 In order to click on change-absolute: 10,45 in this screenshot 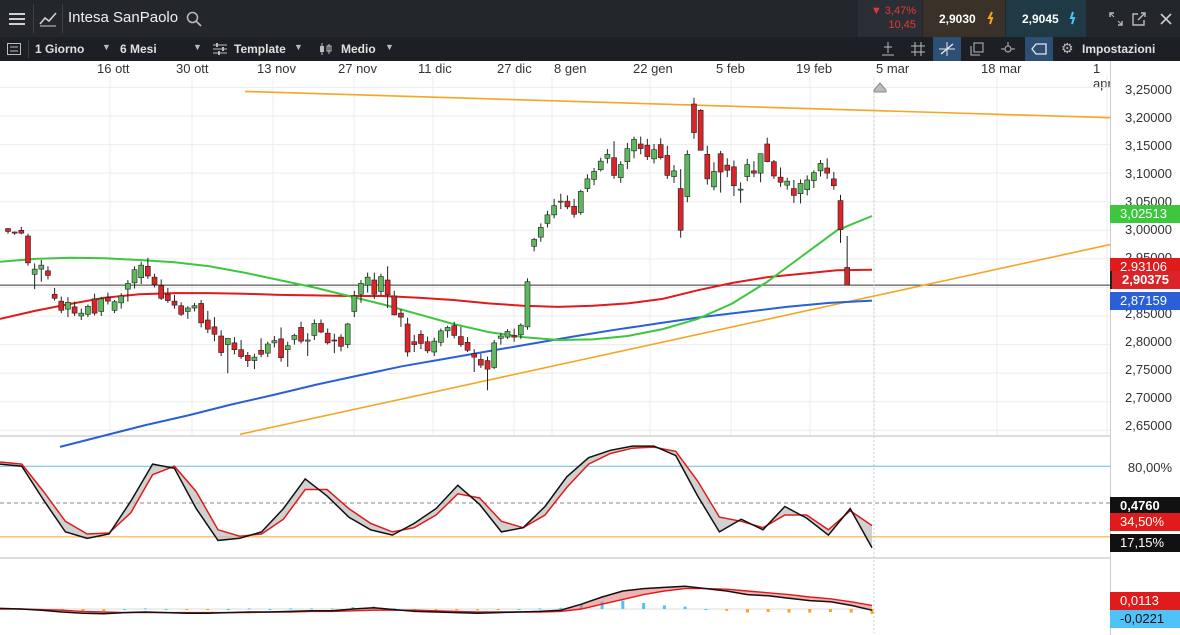, I will do `click(902, 25)`.